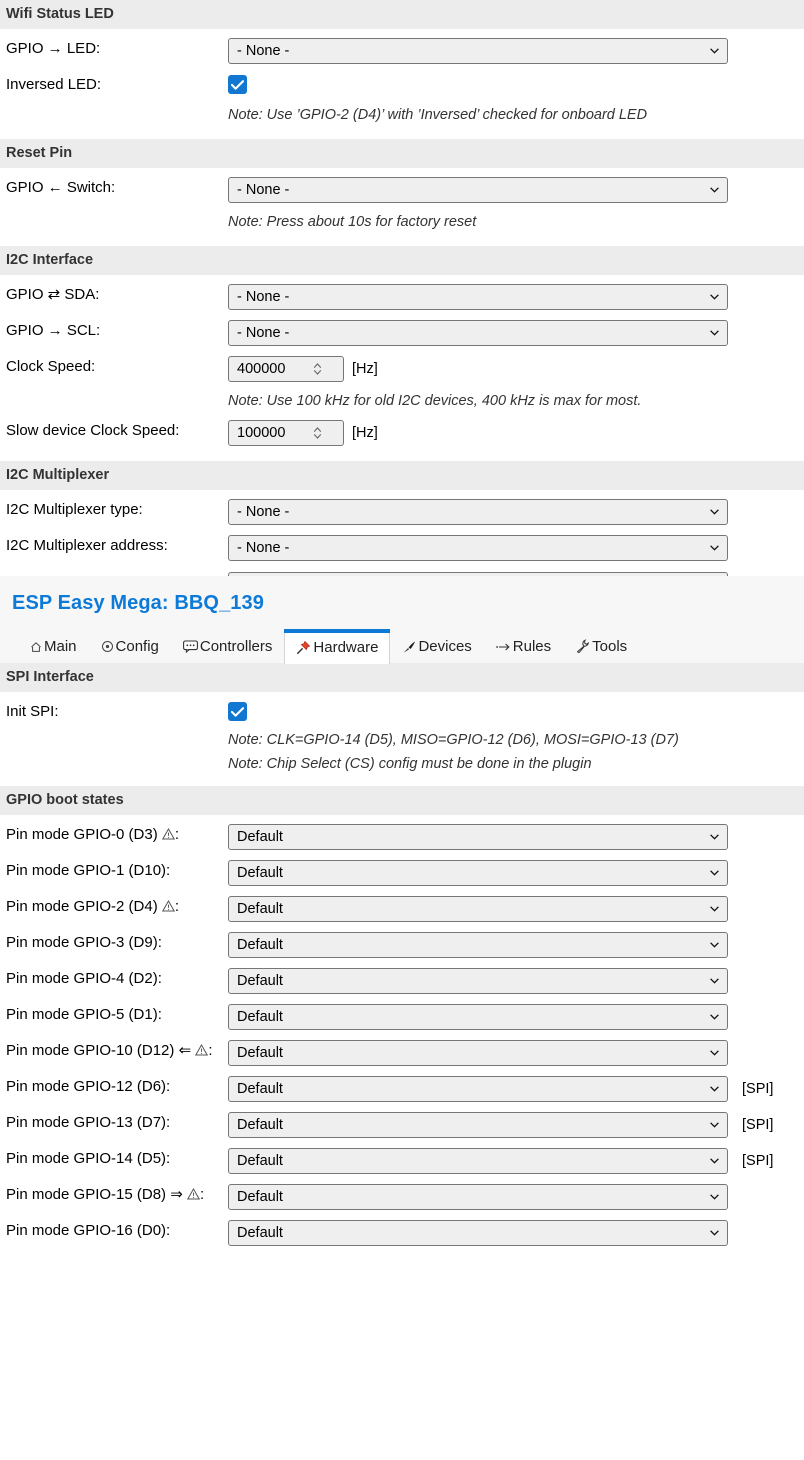 This screenshot has width=804, height=1460. Describe the element at coordinates (237, 84) in the screenshot. I see `checkbox-inversed-led` at that location.